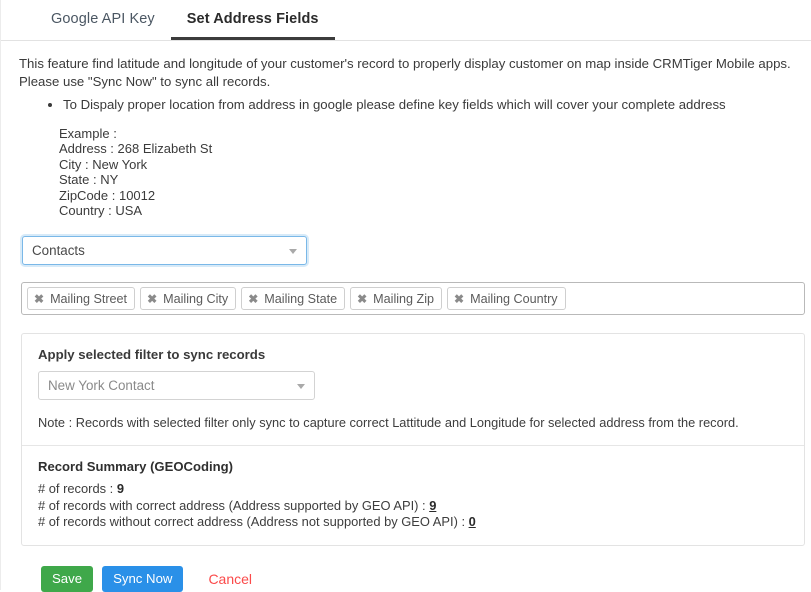 The image size is (811, 592). Describe the element at coordinates (152, 355) in the screenshot. I see `filter-label: Apply selected filter to sync records` at that location.